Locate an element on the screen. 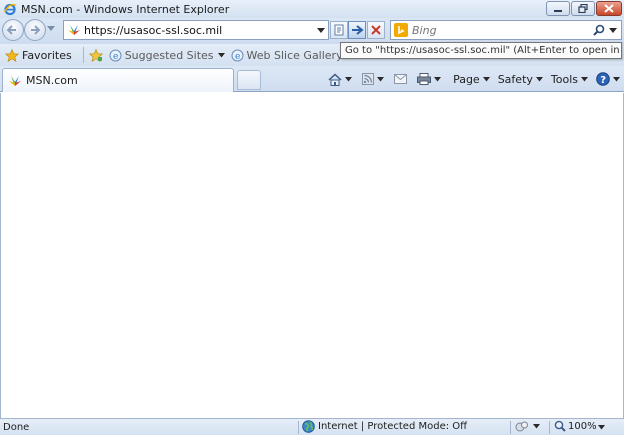 This screenshot has height=435, width=624. read-mail-button is located at coordinates (401, 79).